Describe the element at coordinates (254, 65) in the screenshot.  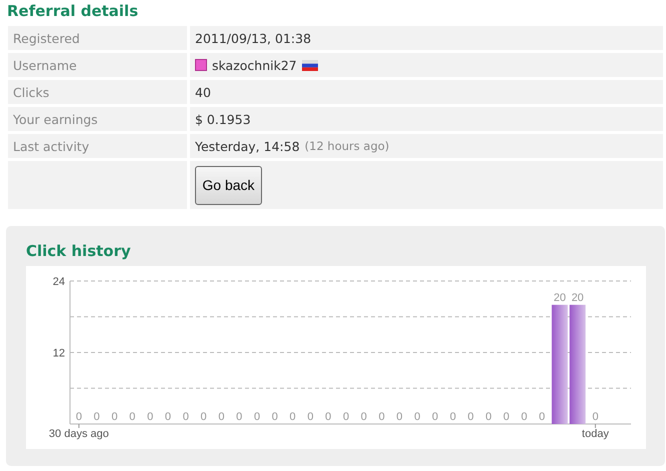
I see `username: skazochnik27` at that location.